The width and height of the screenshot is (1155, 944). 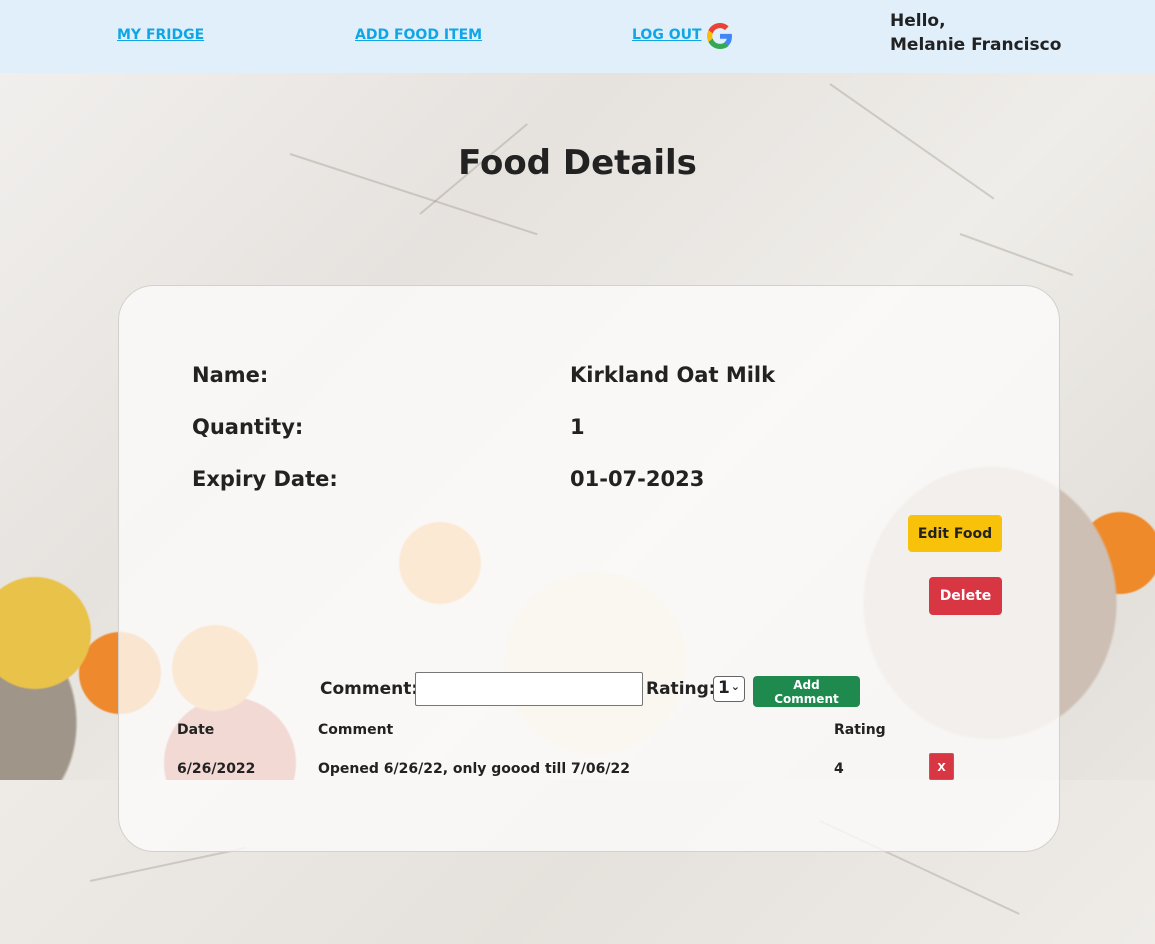 What do you see at coordinates (735, 686) in the screenshot?
I see `chevron-down-icon: ⌄` at bounding box center [735, 686].